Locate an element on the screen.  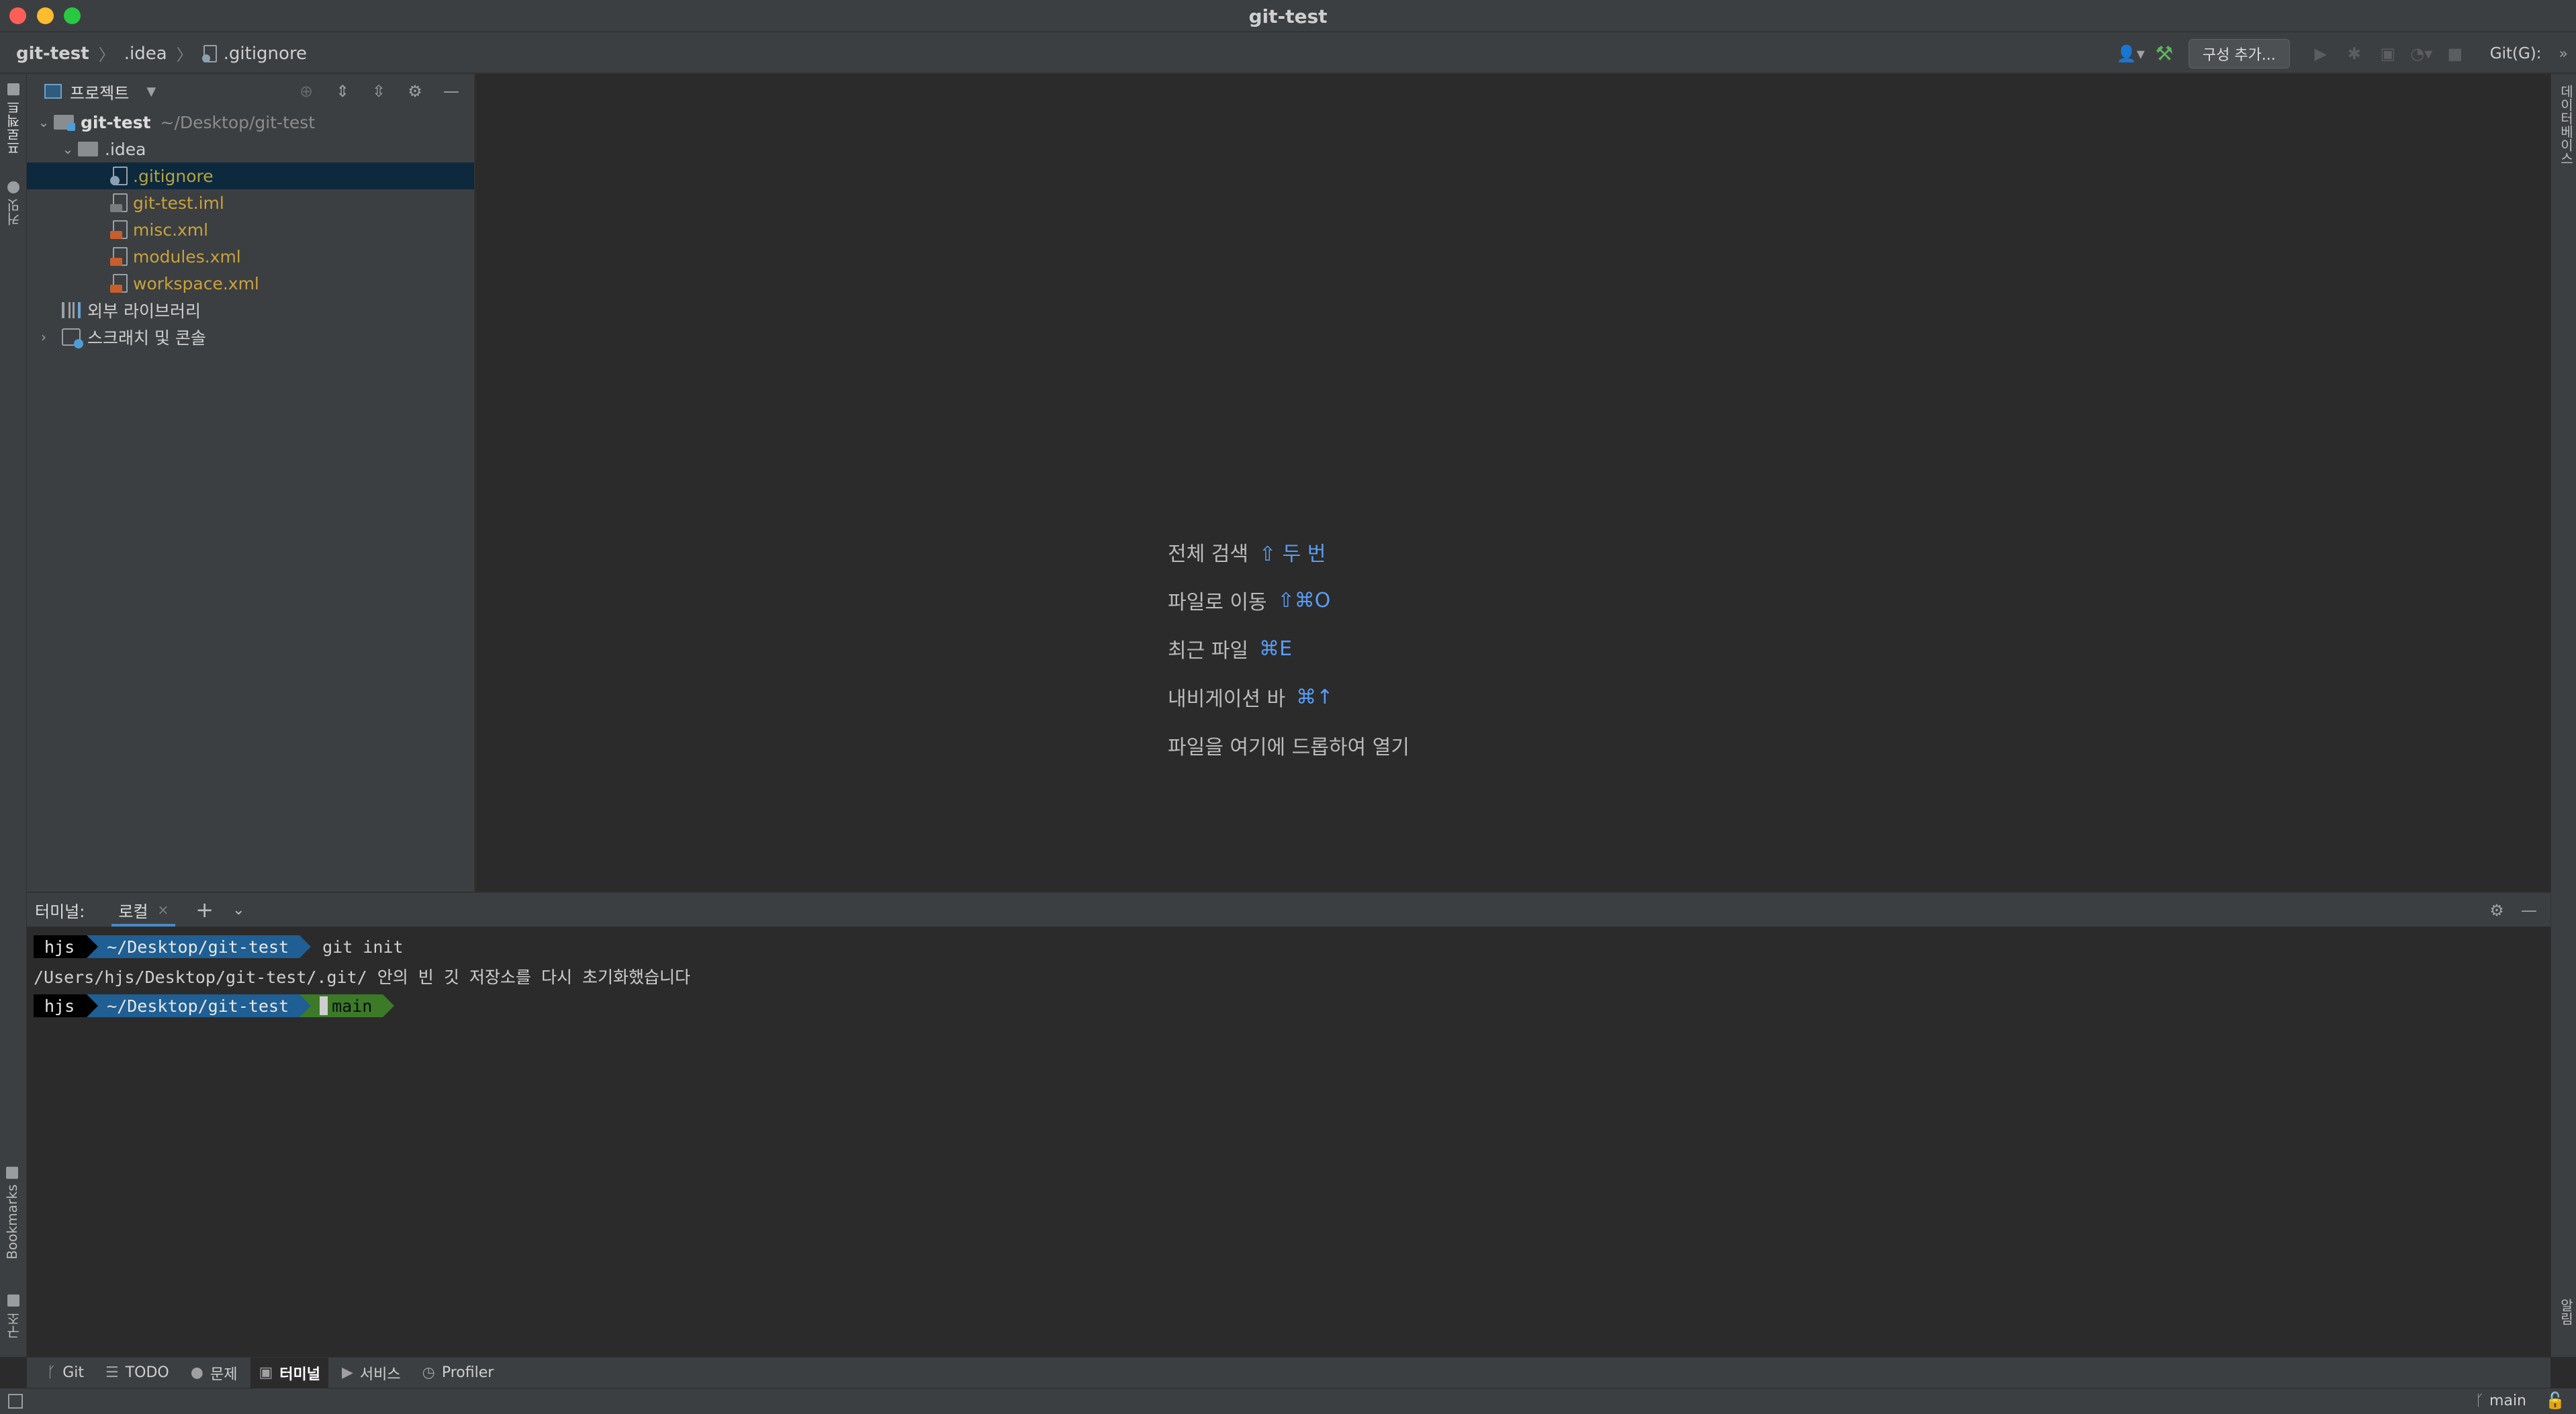
account-icon: 👤▾ is located at coordinates (2131, 53).